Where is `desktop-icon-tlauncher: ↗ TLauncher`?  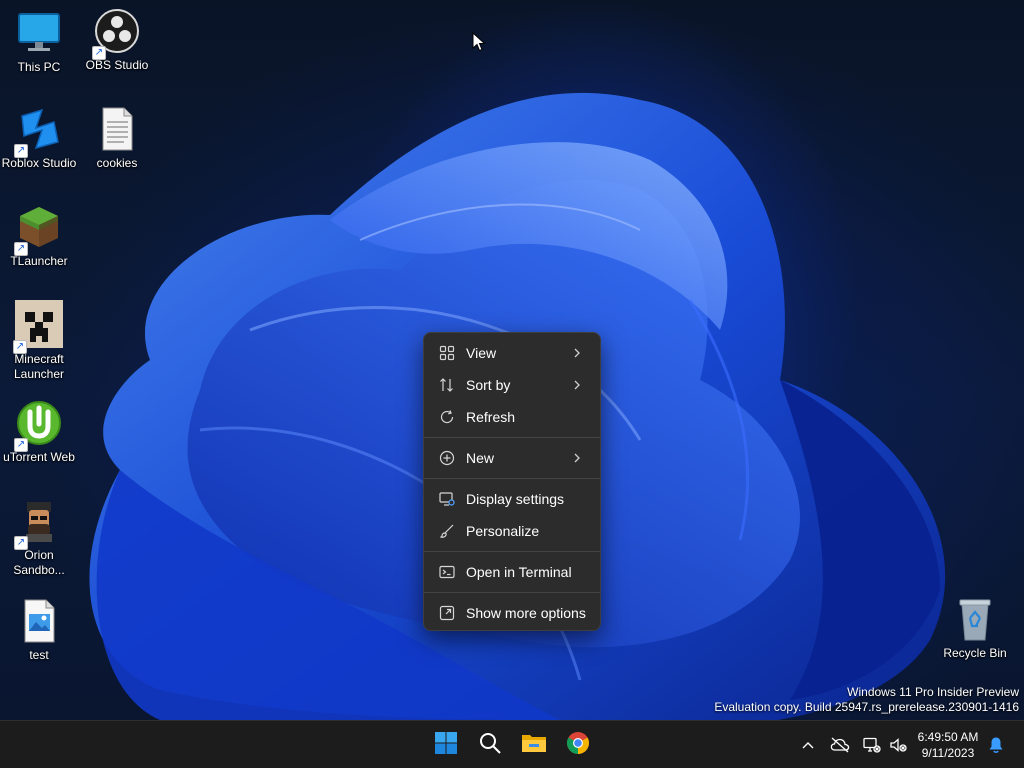 desktop-icon-tlauncher: ↗ TLauncher is located at coordinates (39, 236).